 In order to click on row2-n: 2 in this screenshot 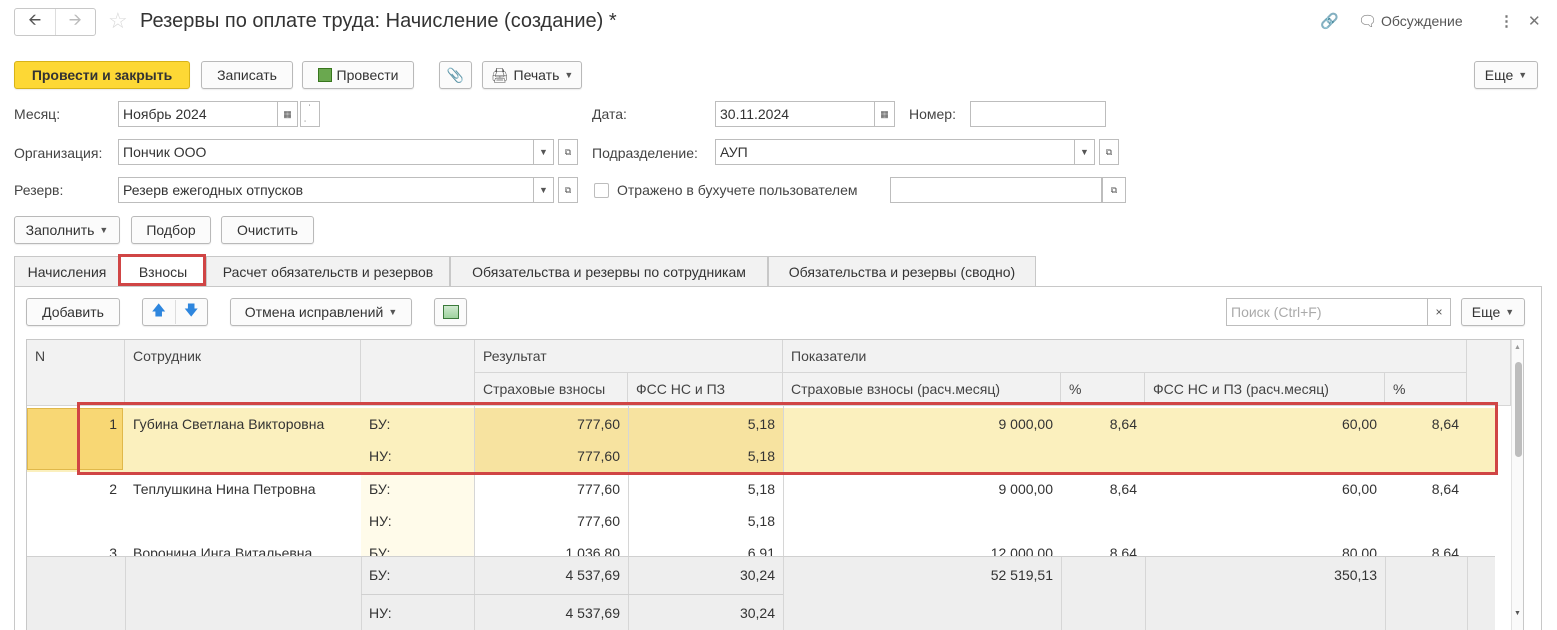, I will do `click(76, 489)`.